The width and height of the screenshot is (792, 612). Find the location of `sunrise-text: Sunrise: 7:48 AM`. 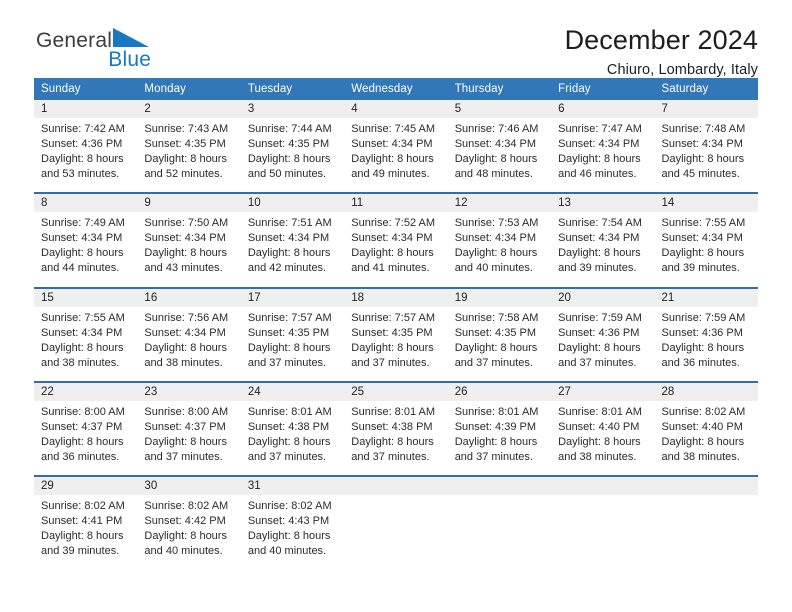

sunrise-text: Sunrise: 7:48 AM is located at coordinates (703, 129).